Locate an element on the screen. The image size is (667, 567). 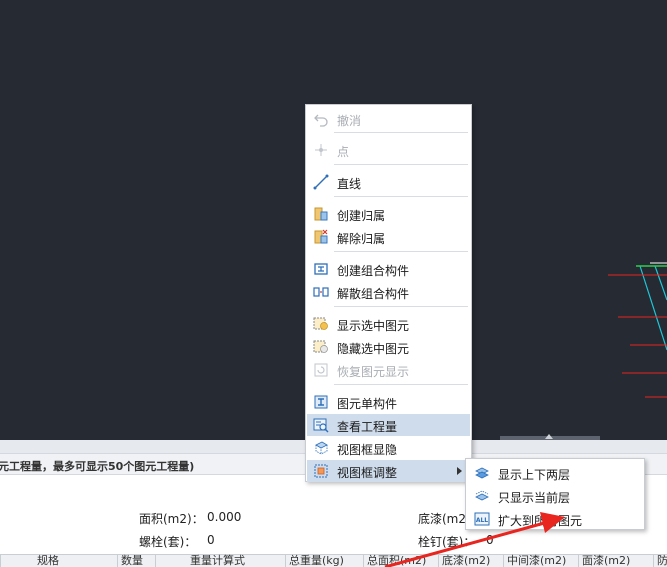
menu-item-single-component: 图元单构件 is located at coordinates (388, 402).